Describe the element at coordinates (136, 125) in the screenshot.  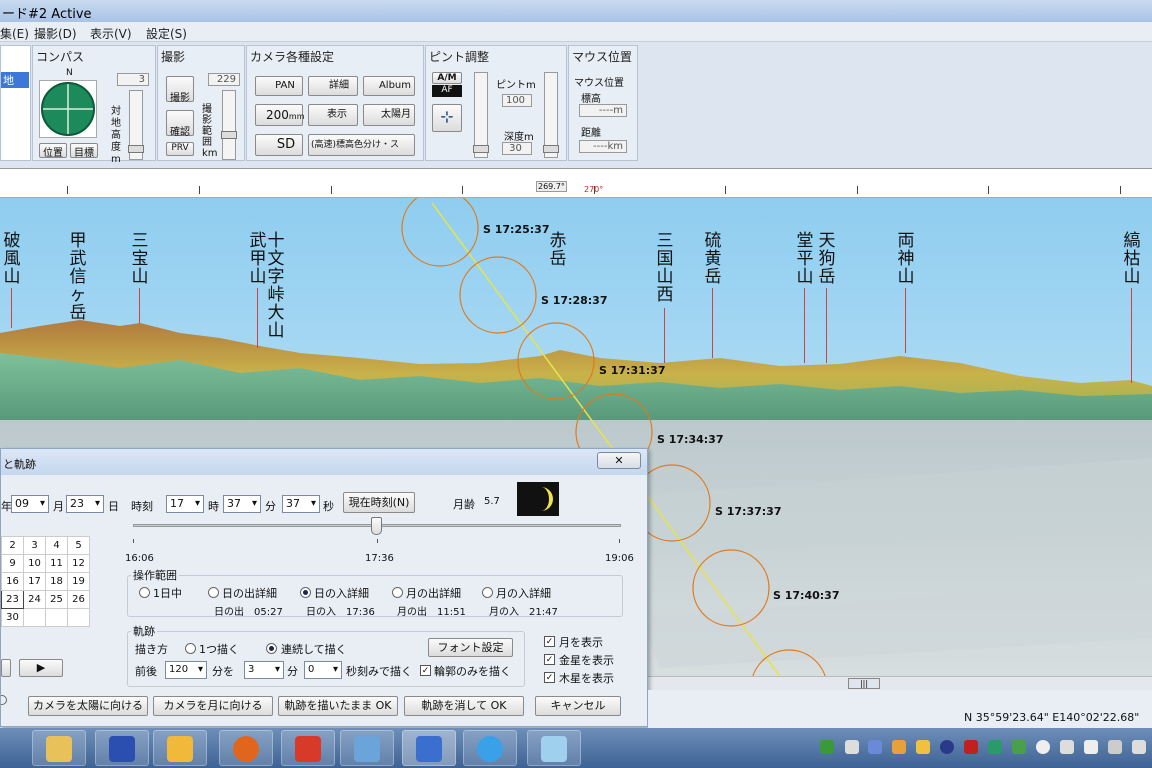
I see `ground-height-slider` at that location.